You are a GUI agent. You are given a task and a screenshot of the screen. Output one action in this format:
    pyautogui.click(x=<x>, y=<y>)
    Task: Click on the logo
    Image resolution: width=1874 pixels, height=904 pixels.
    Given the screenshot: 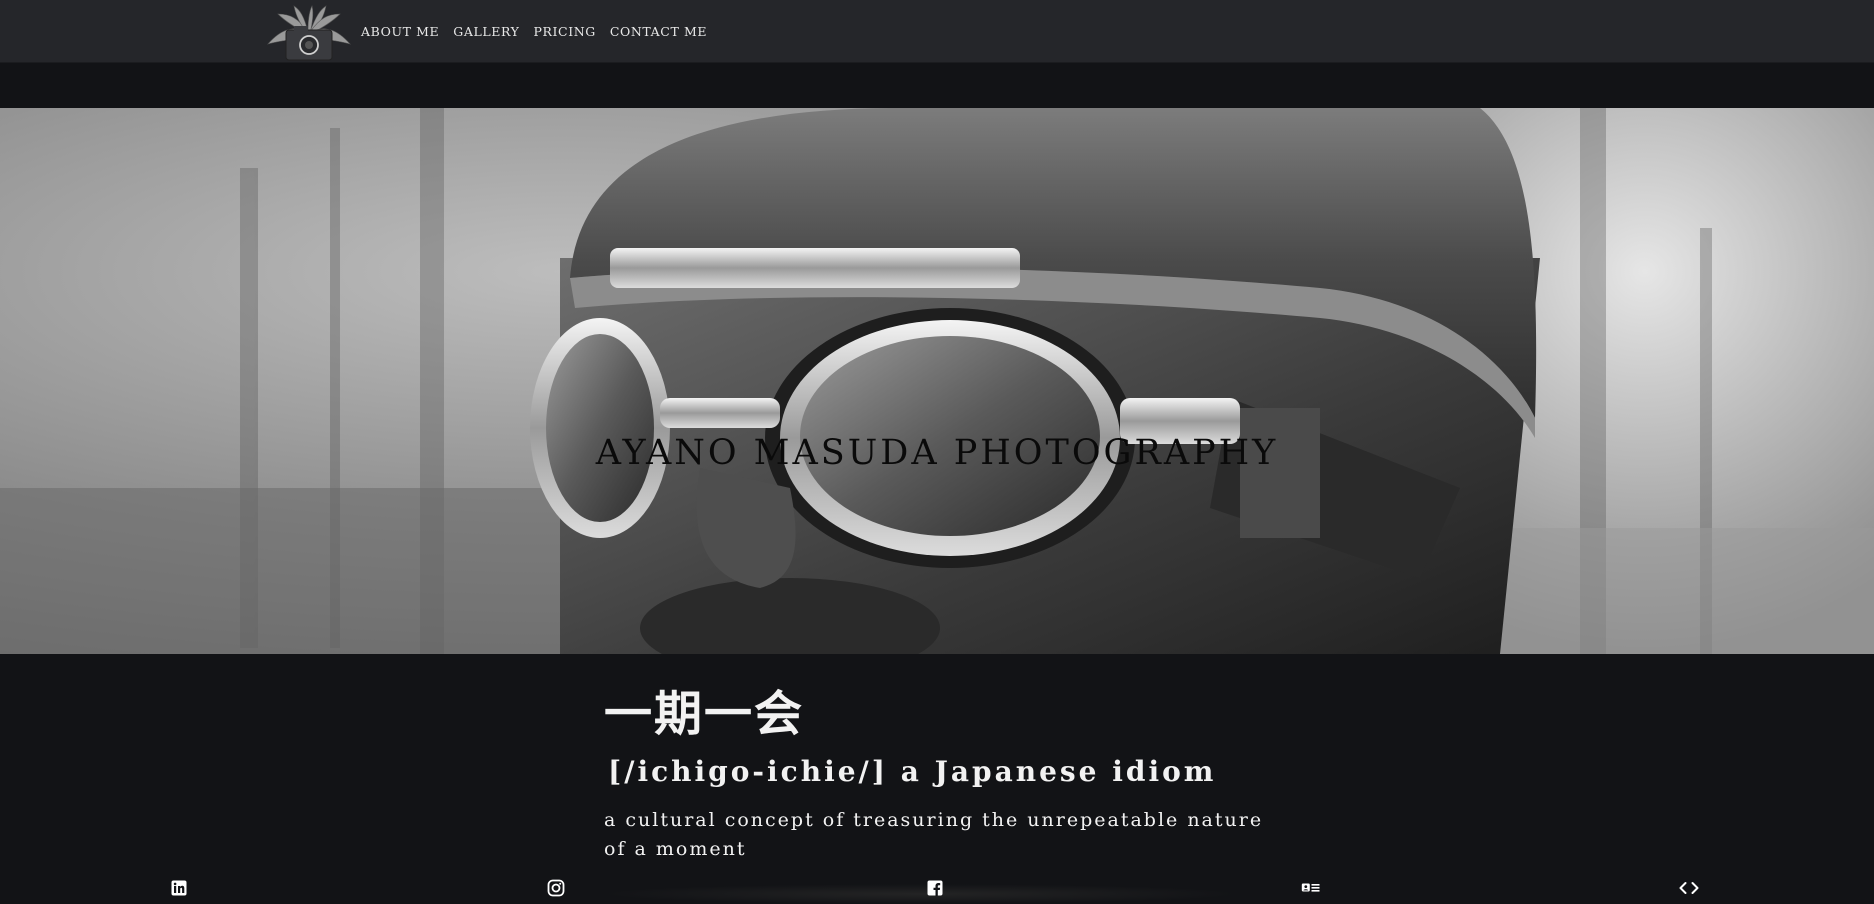 What is the action you would take?
    pyautogui.click(x=309, y=33)
    